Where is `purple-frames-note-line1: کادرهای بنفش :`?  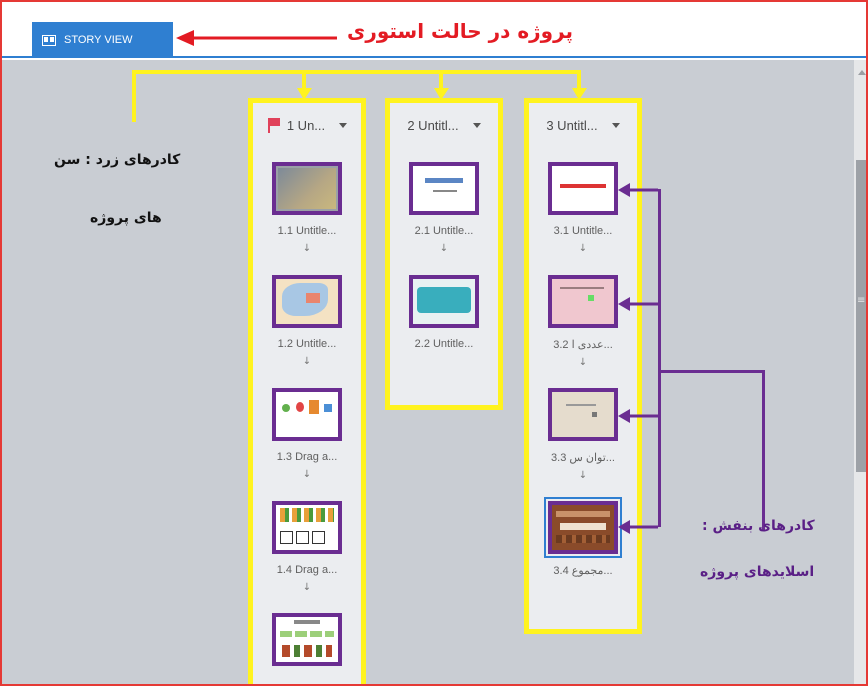 purple-frames-note-line1: کادرهای بنفش : is located at coordinates (758, 526).